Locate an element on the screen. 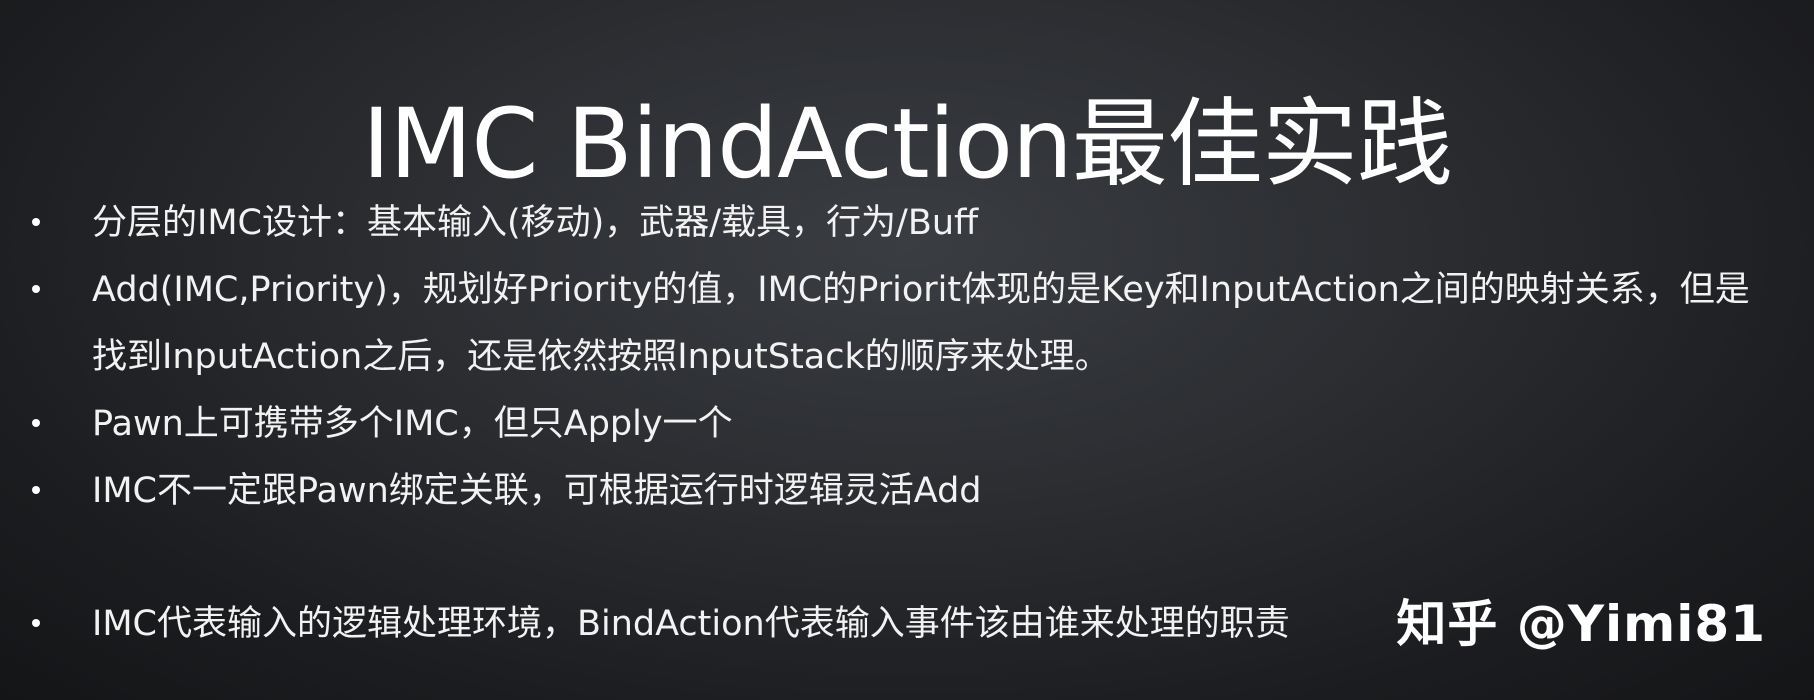 The height and width of the screenshot is (700, 1814). bullet-text: Pawn上可携带多个IMC，但只Apply一个 is located at coordinates (412, 424).